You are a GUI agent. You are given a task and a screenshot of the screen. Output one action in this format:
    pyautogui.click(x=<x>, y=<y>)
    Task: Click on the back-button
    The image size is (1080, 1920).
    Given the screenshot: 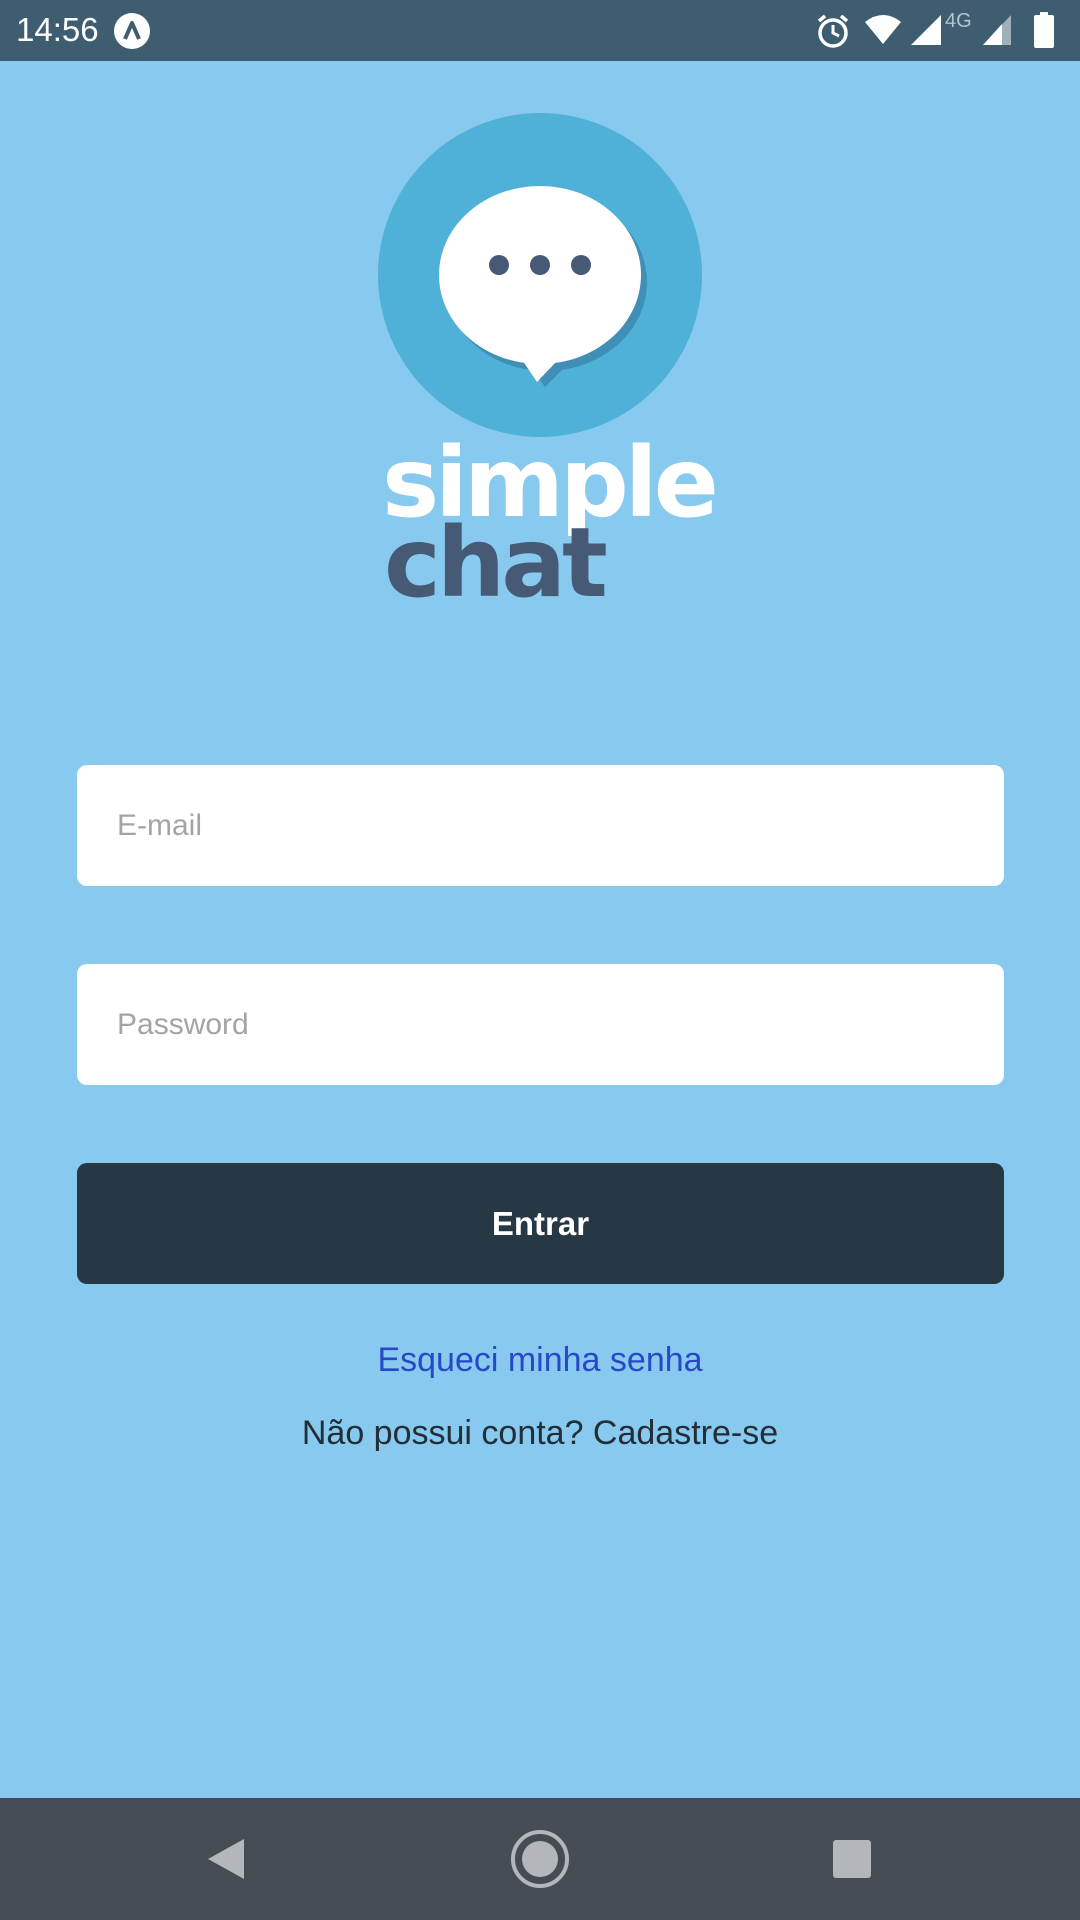 What is the action you would take?
    pyautogui.click(x=226, y=1859)
    